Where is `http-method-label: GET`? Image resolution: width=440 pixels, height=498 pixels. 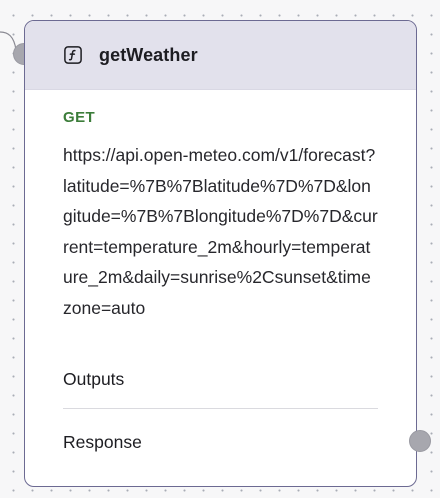
http-method-label: GET is located at coordinates (79, 117).